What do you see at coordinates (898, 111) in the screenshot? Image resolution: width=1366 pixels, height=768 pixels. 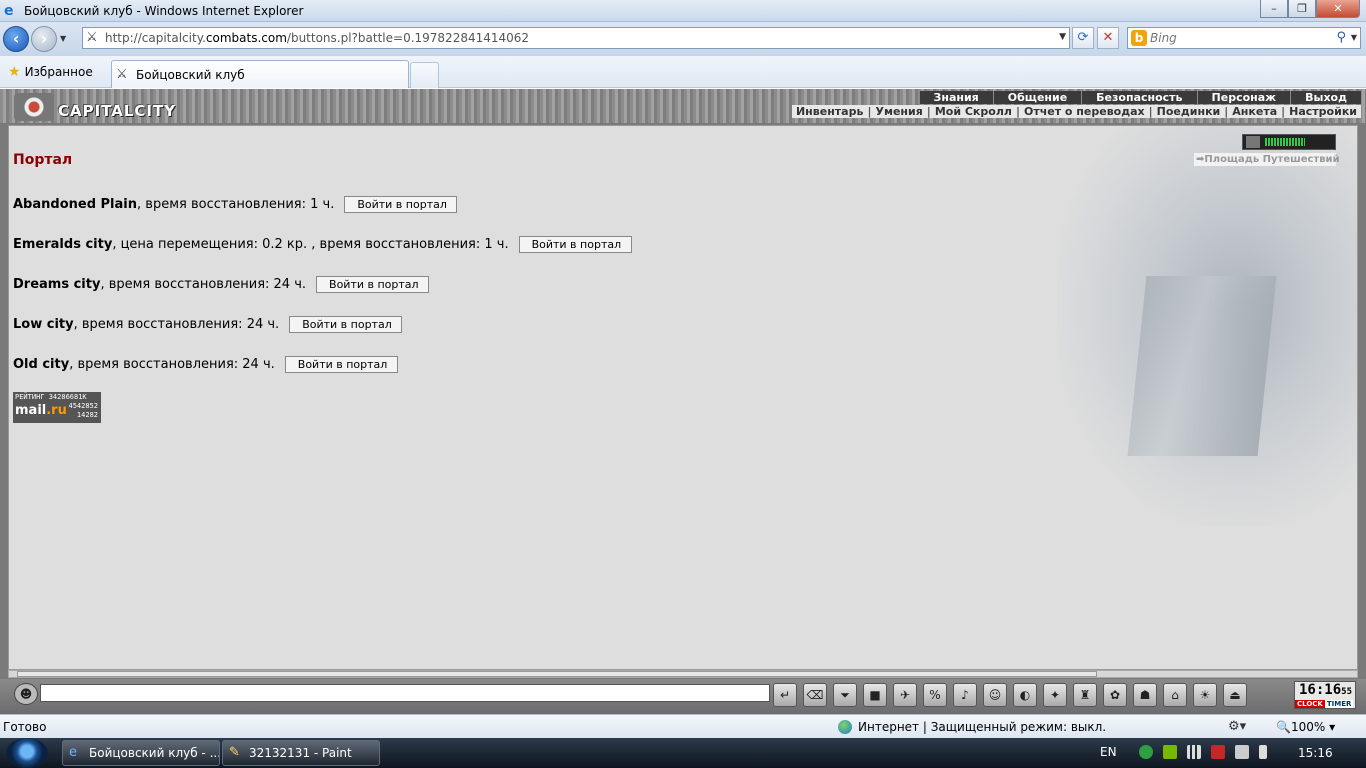 I see `submenu-skills: Умения` at bounding box center [898, 111].